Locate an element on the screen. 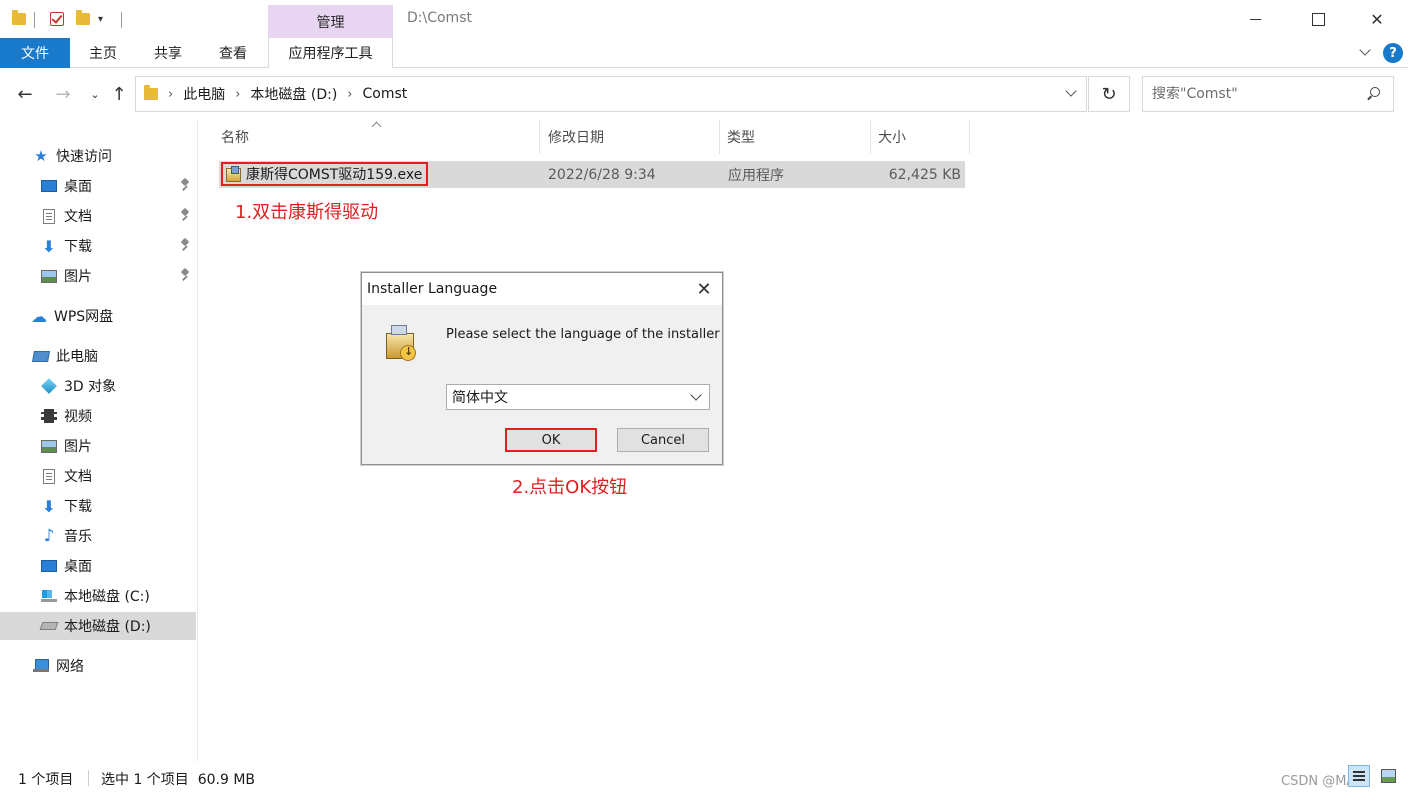 This screenshot has height=793, width=1408. nav-label: 本地磁盘 (D:) is located at coordinates (107, 627).